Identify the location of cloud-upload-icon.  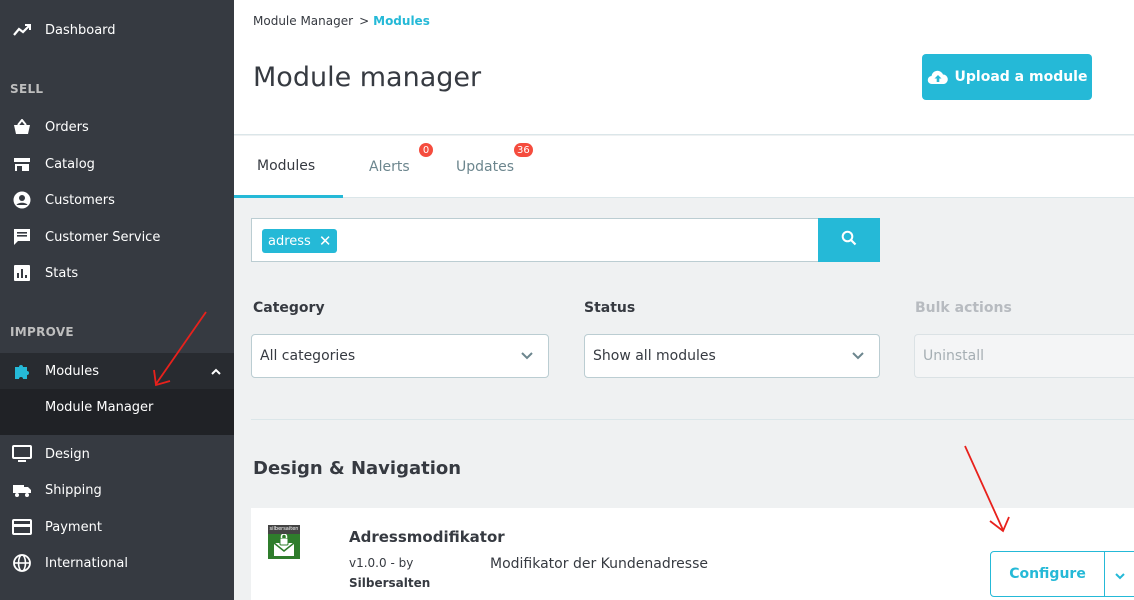
(938, 77).